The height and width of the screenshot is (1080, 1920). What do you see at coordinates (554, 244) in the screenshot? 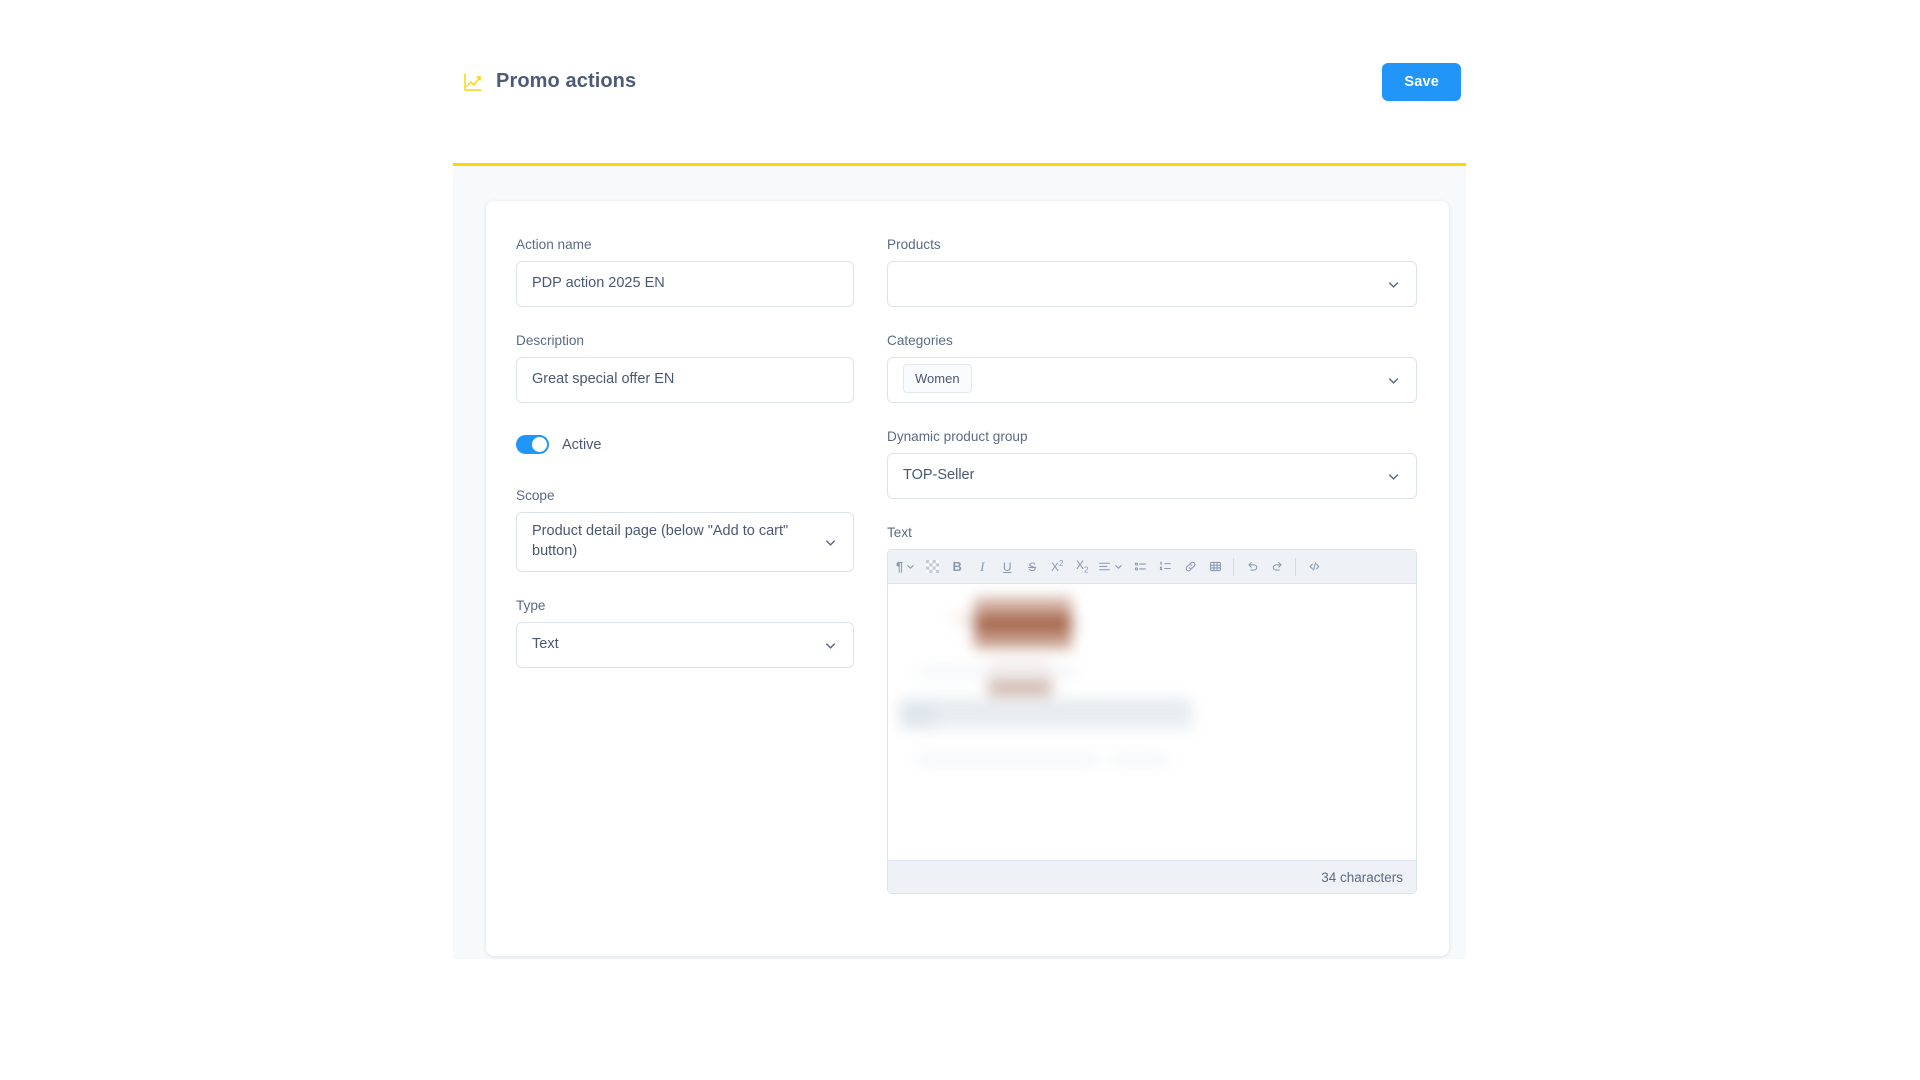
I see `action-name-label: Action name` at bounding box center [554, 244].